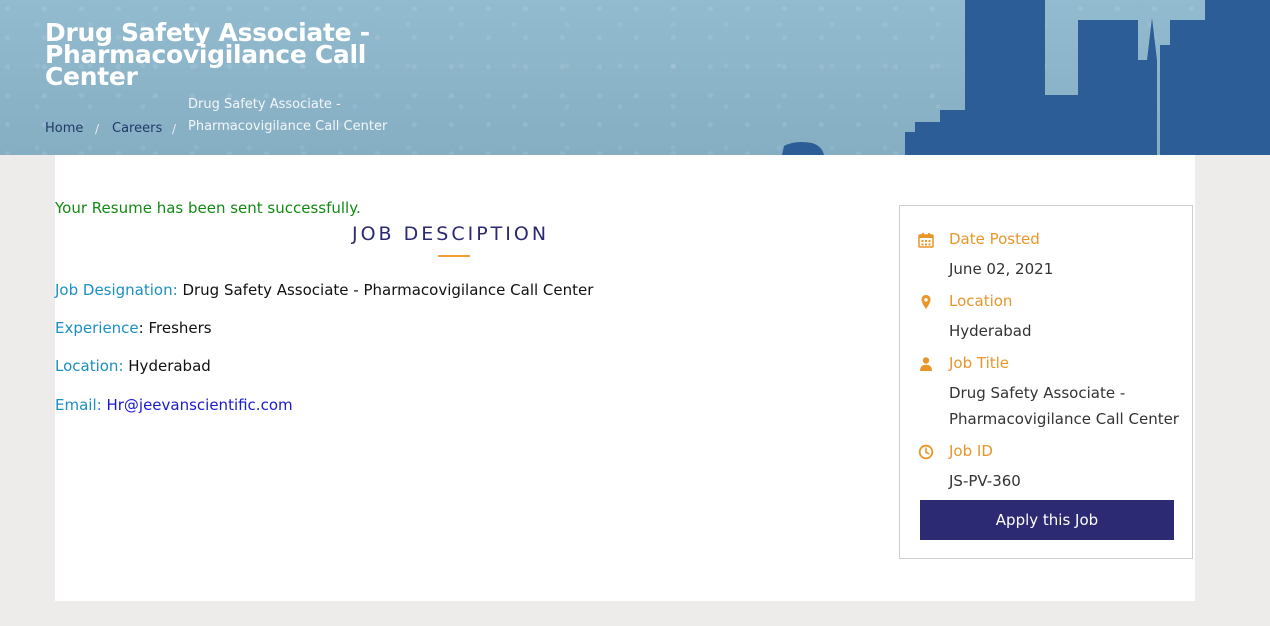  What do you see at coordinates (208, 208) in the screenshot?
I see `success-message: Your Resume has been sent successfully.` at bounding box center [208, 208].